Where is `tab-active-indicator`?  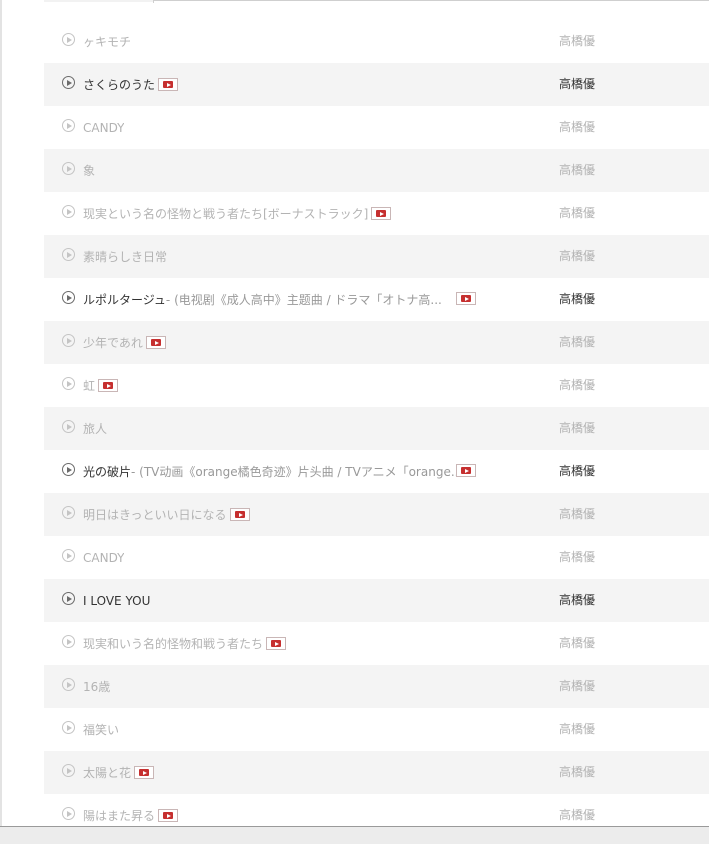 tab-active-indicator is located at coordinates (99, 1).